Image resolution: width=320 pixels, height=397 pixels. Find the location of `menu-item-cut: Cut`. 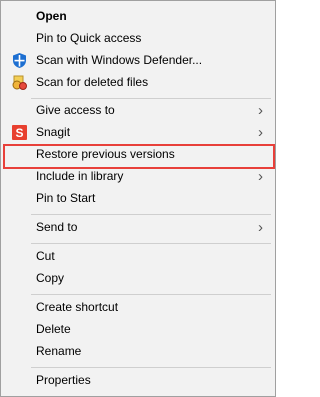

menu-item-cut: Cut is located at coordinates (138, 257).